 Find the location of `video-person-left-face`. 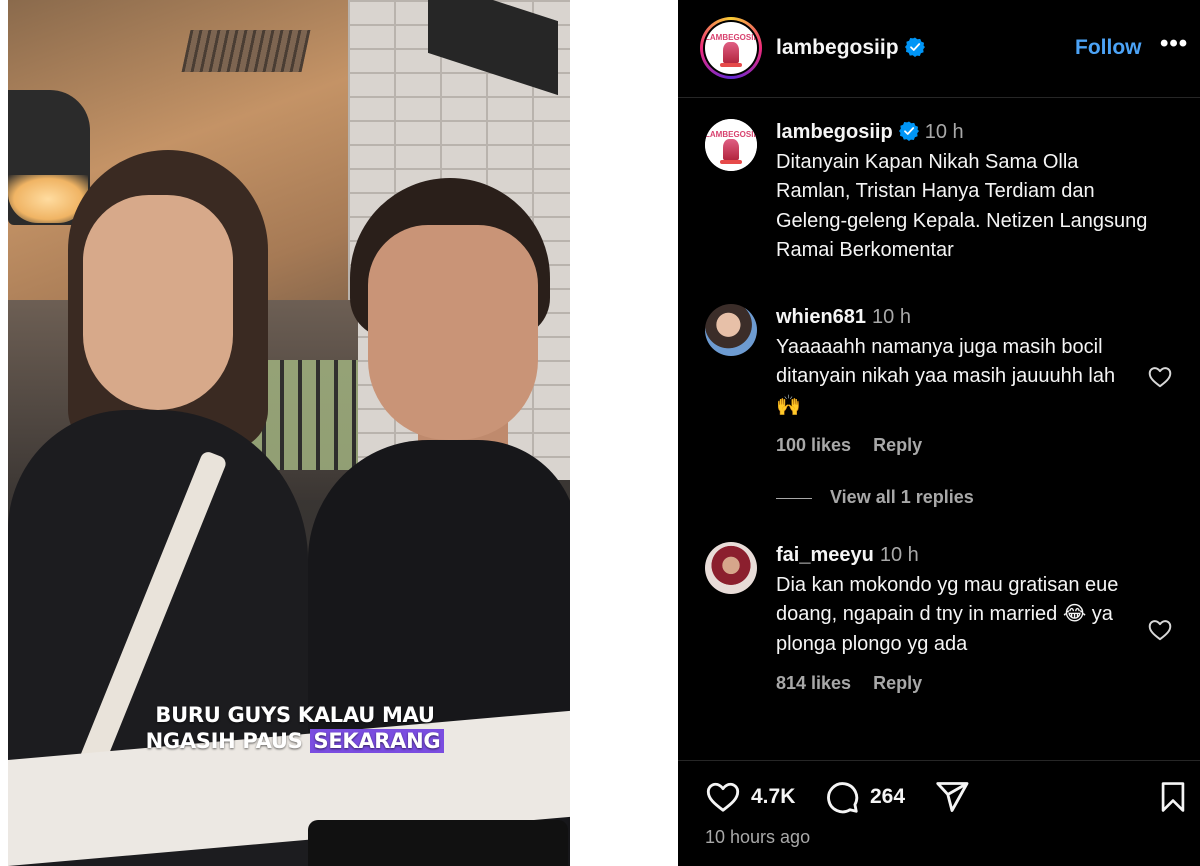

video-person-left-face is located at coordinates (158, 302).